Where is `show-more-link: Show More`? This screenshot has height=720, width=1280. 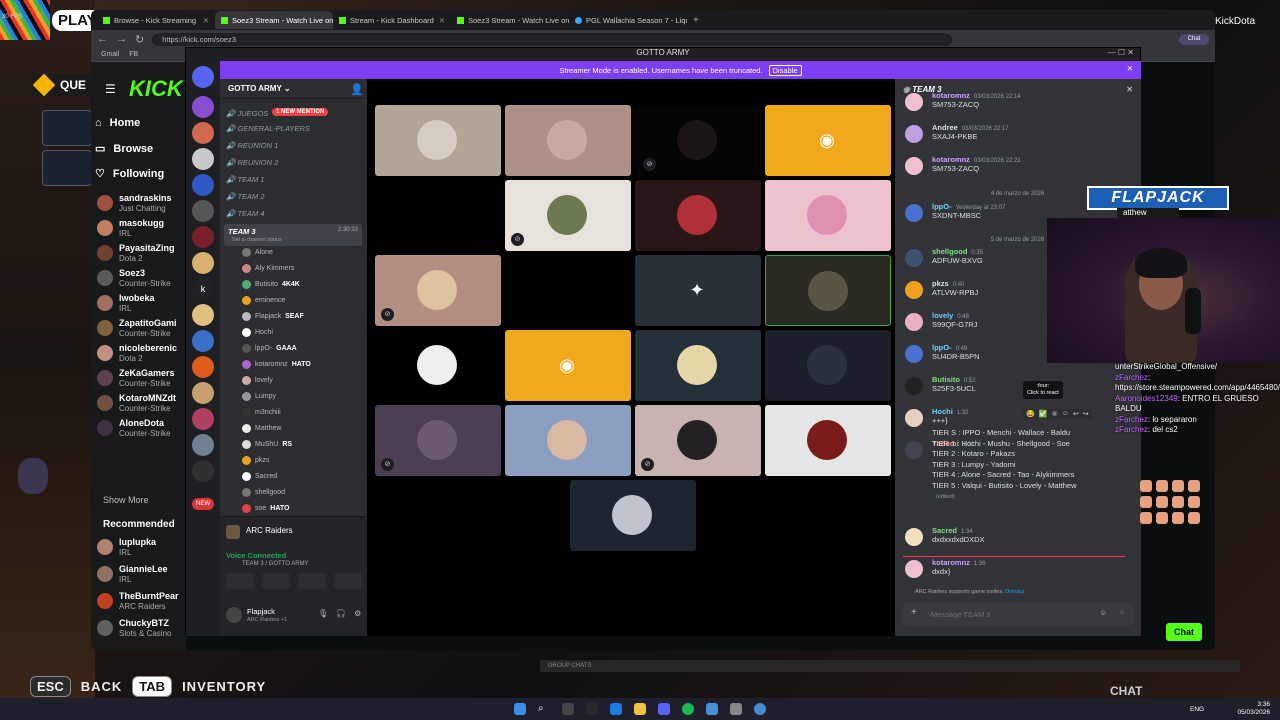
show-more-link: Show More is located at coordinates (126, 500).